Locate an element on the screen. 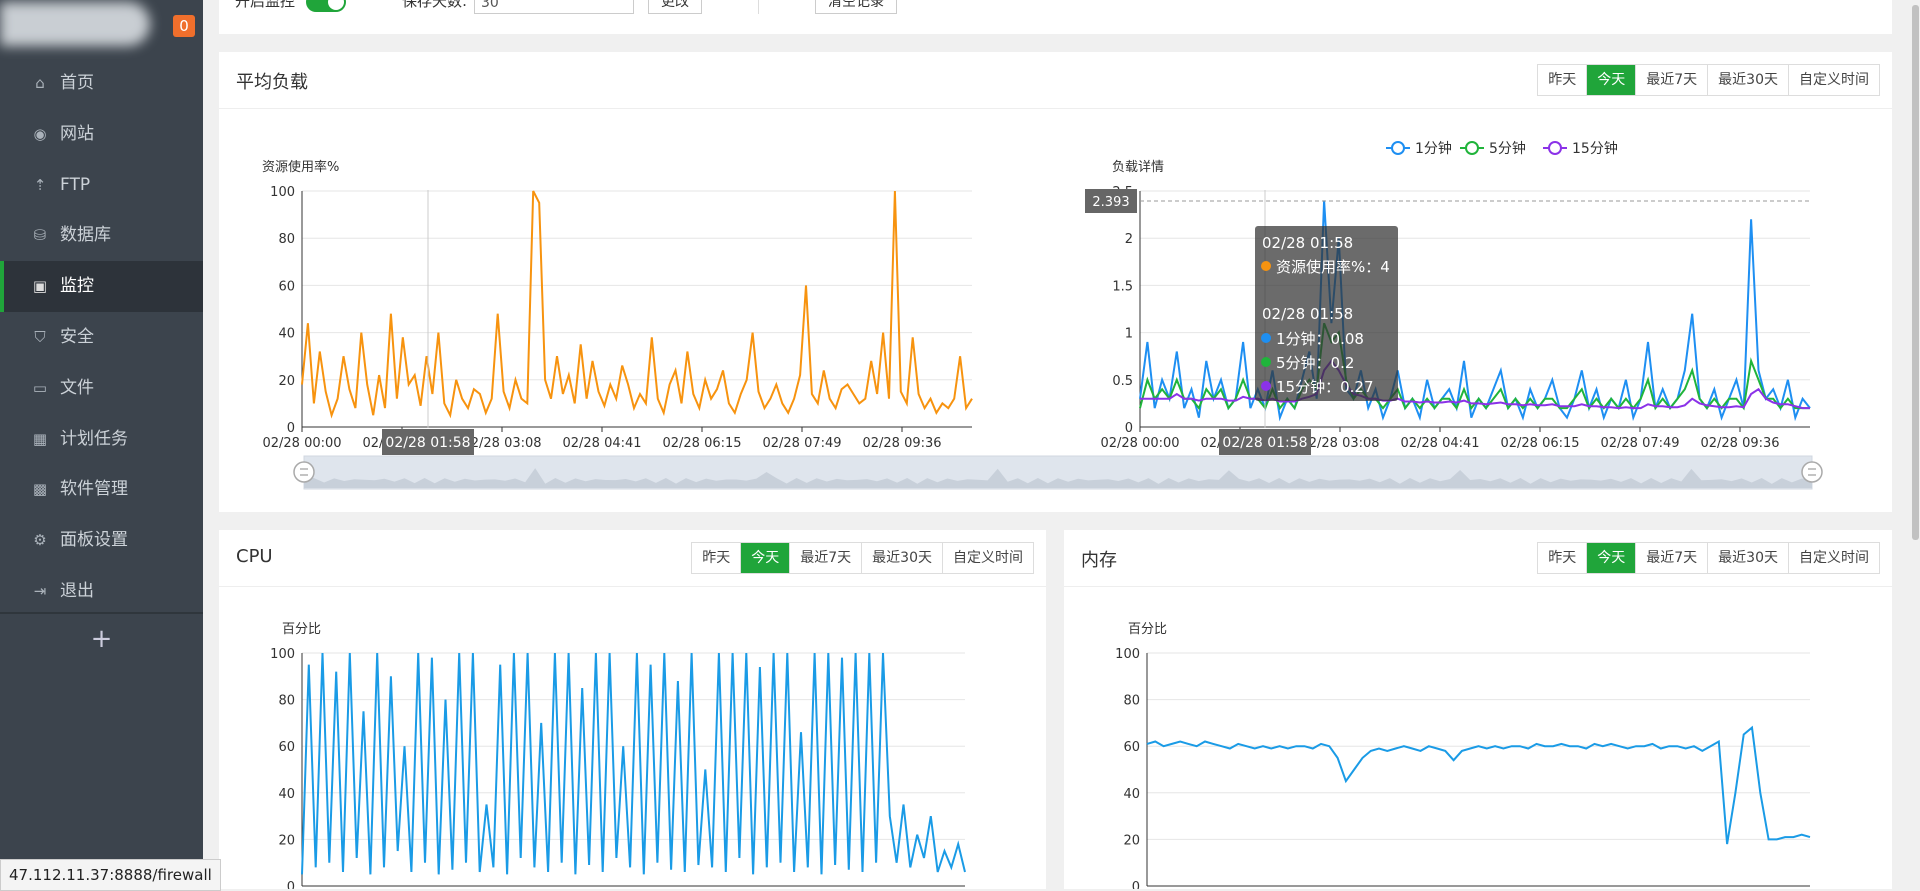  tooltip-dot-1min is located at coordinates (1266, 338).